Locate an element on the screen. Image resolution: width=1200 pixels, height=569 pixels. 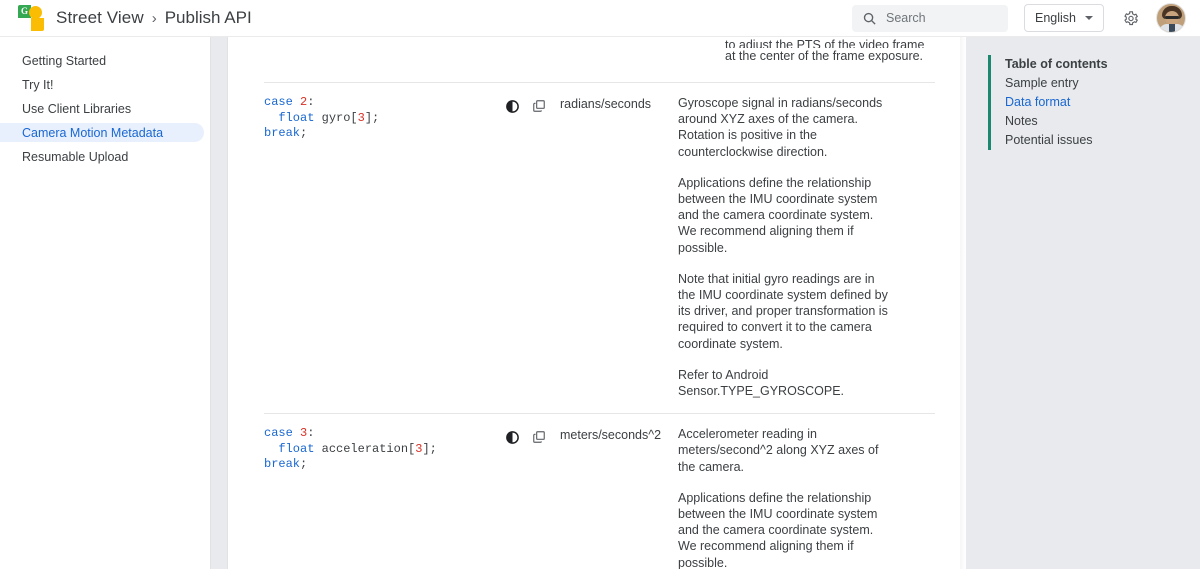
sidebar-item-label: Getting Started is located at coordinates (64, 60).